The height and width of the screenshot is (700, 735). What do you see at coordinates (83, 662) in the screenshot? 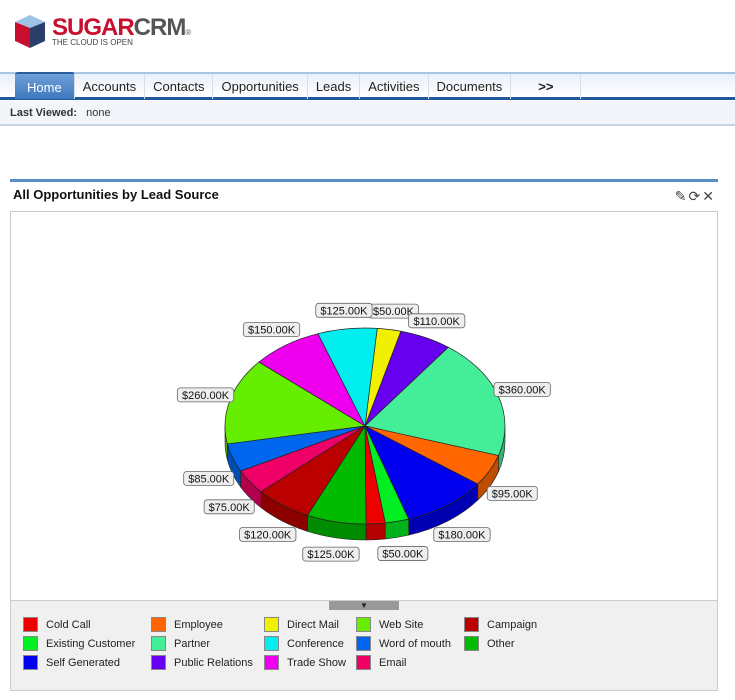
I see `legend-label: Self Generated` at bounding box center [83, 662].